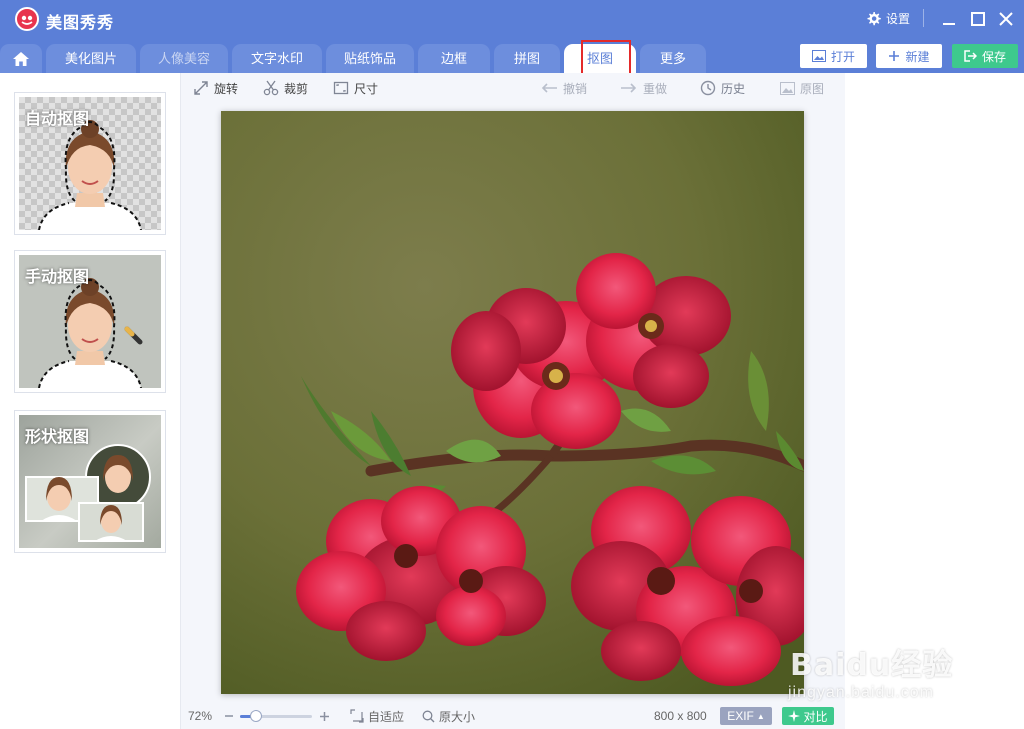 The width and height of the screenshot is (1024, 729). What do you see at coordinates (760, 716) in the screenshot?
I see `caret-up-icon: ▲` at bounding box center [760, 716].